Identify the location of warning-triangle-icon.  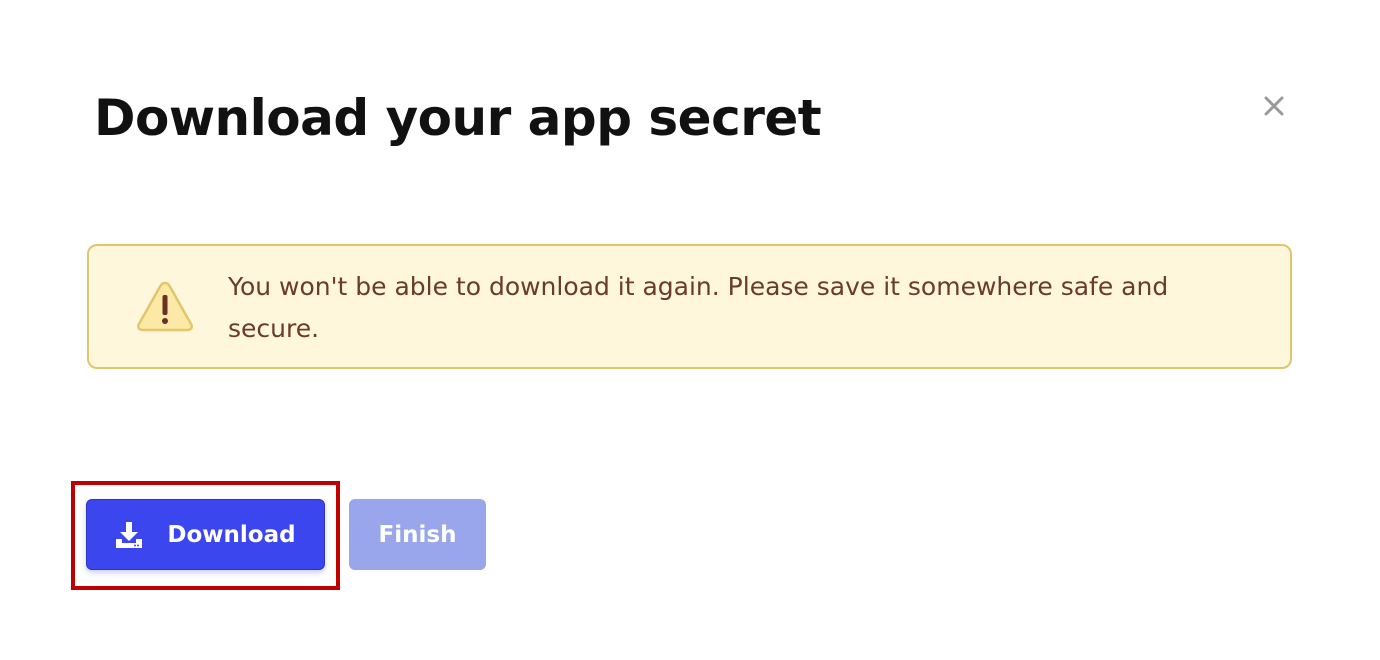
(165, 306).